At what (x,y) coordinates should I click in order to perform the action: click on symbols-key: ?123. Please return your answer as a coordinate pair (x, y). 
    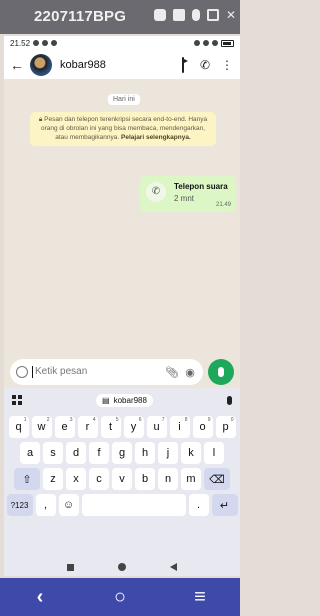
    Looking at the image, I should click on (19, 505).